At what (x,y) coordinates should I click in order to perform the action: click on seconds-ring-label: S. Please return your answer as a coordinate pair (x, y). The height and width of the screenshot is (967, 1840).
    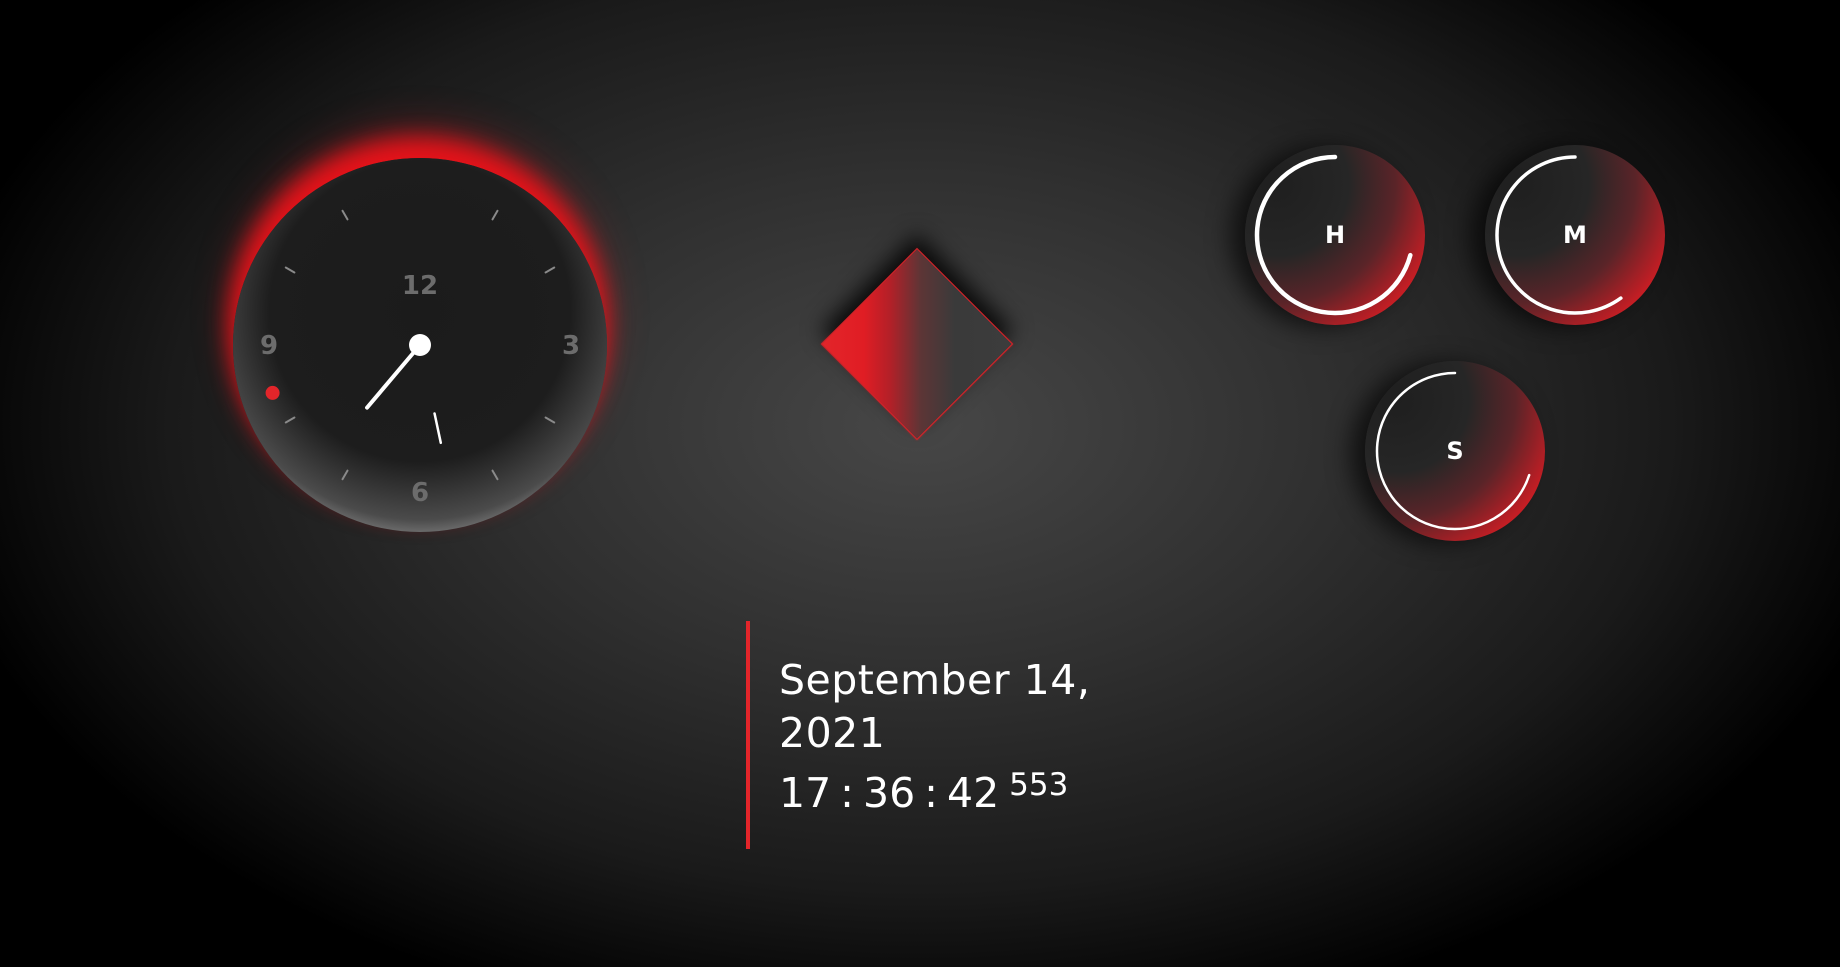
    Looking at the image, I should click on (1455, 451).